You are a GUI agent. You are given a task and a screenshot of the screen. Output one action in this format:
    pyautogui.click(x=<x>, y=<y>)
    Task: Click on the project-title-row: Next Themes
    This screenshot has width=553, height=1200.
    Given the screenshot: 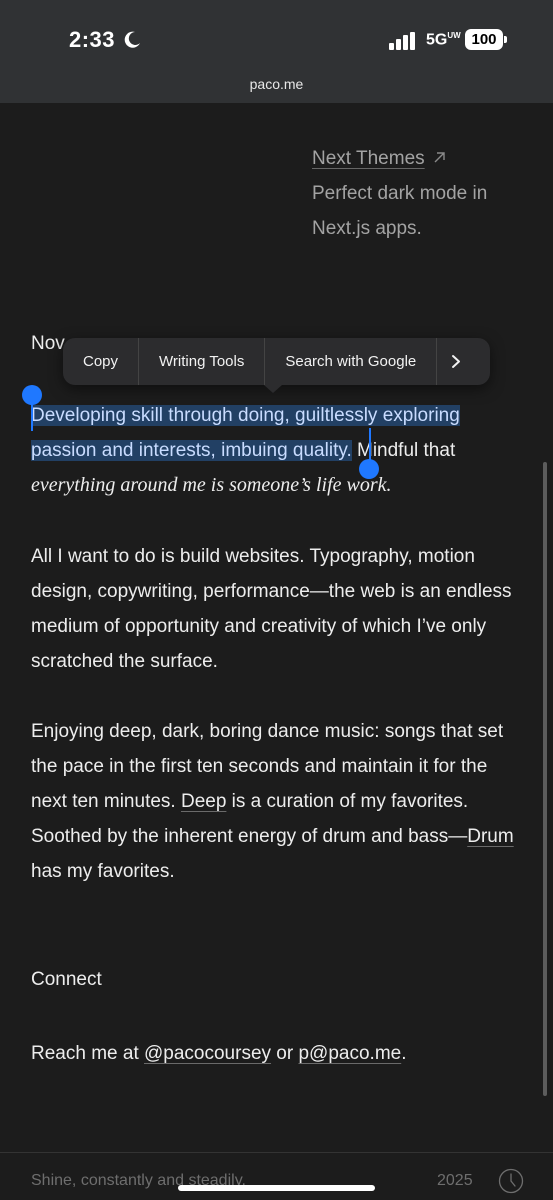 What is the action you would take?
    pyautogui.click(x=422, y=158)
    